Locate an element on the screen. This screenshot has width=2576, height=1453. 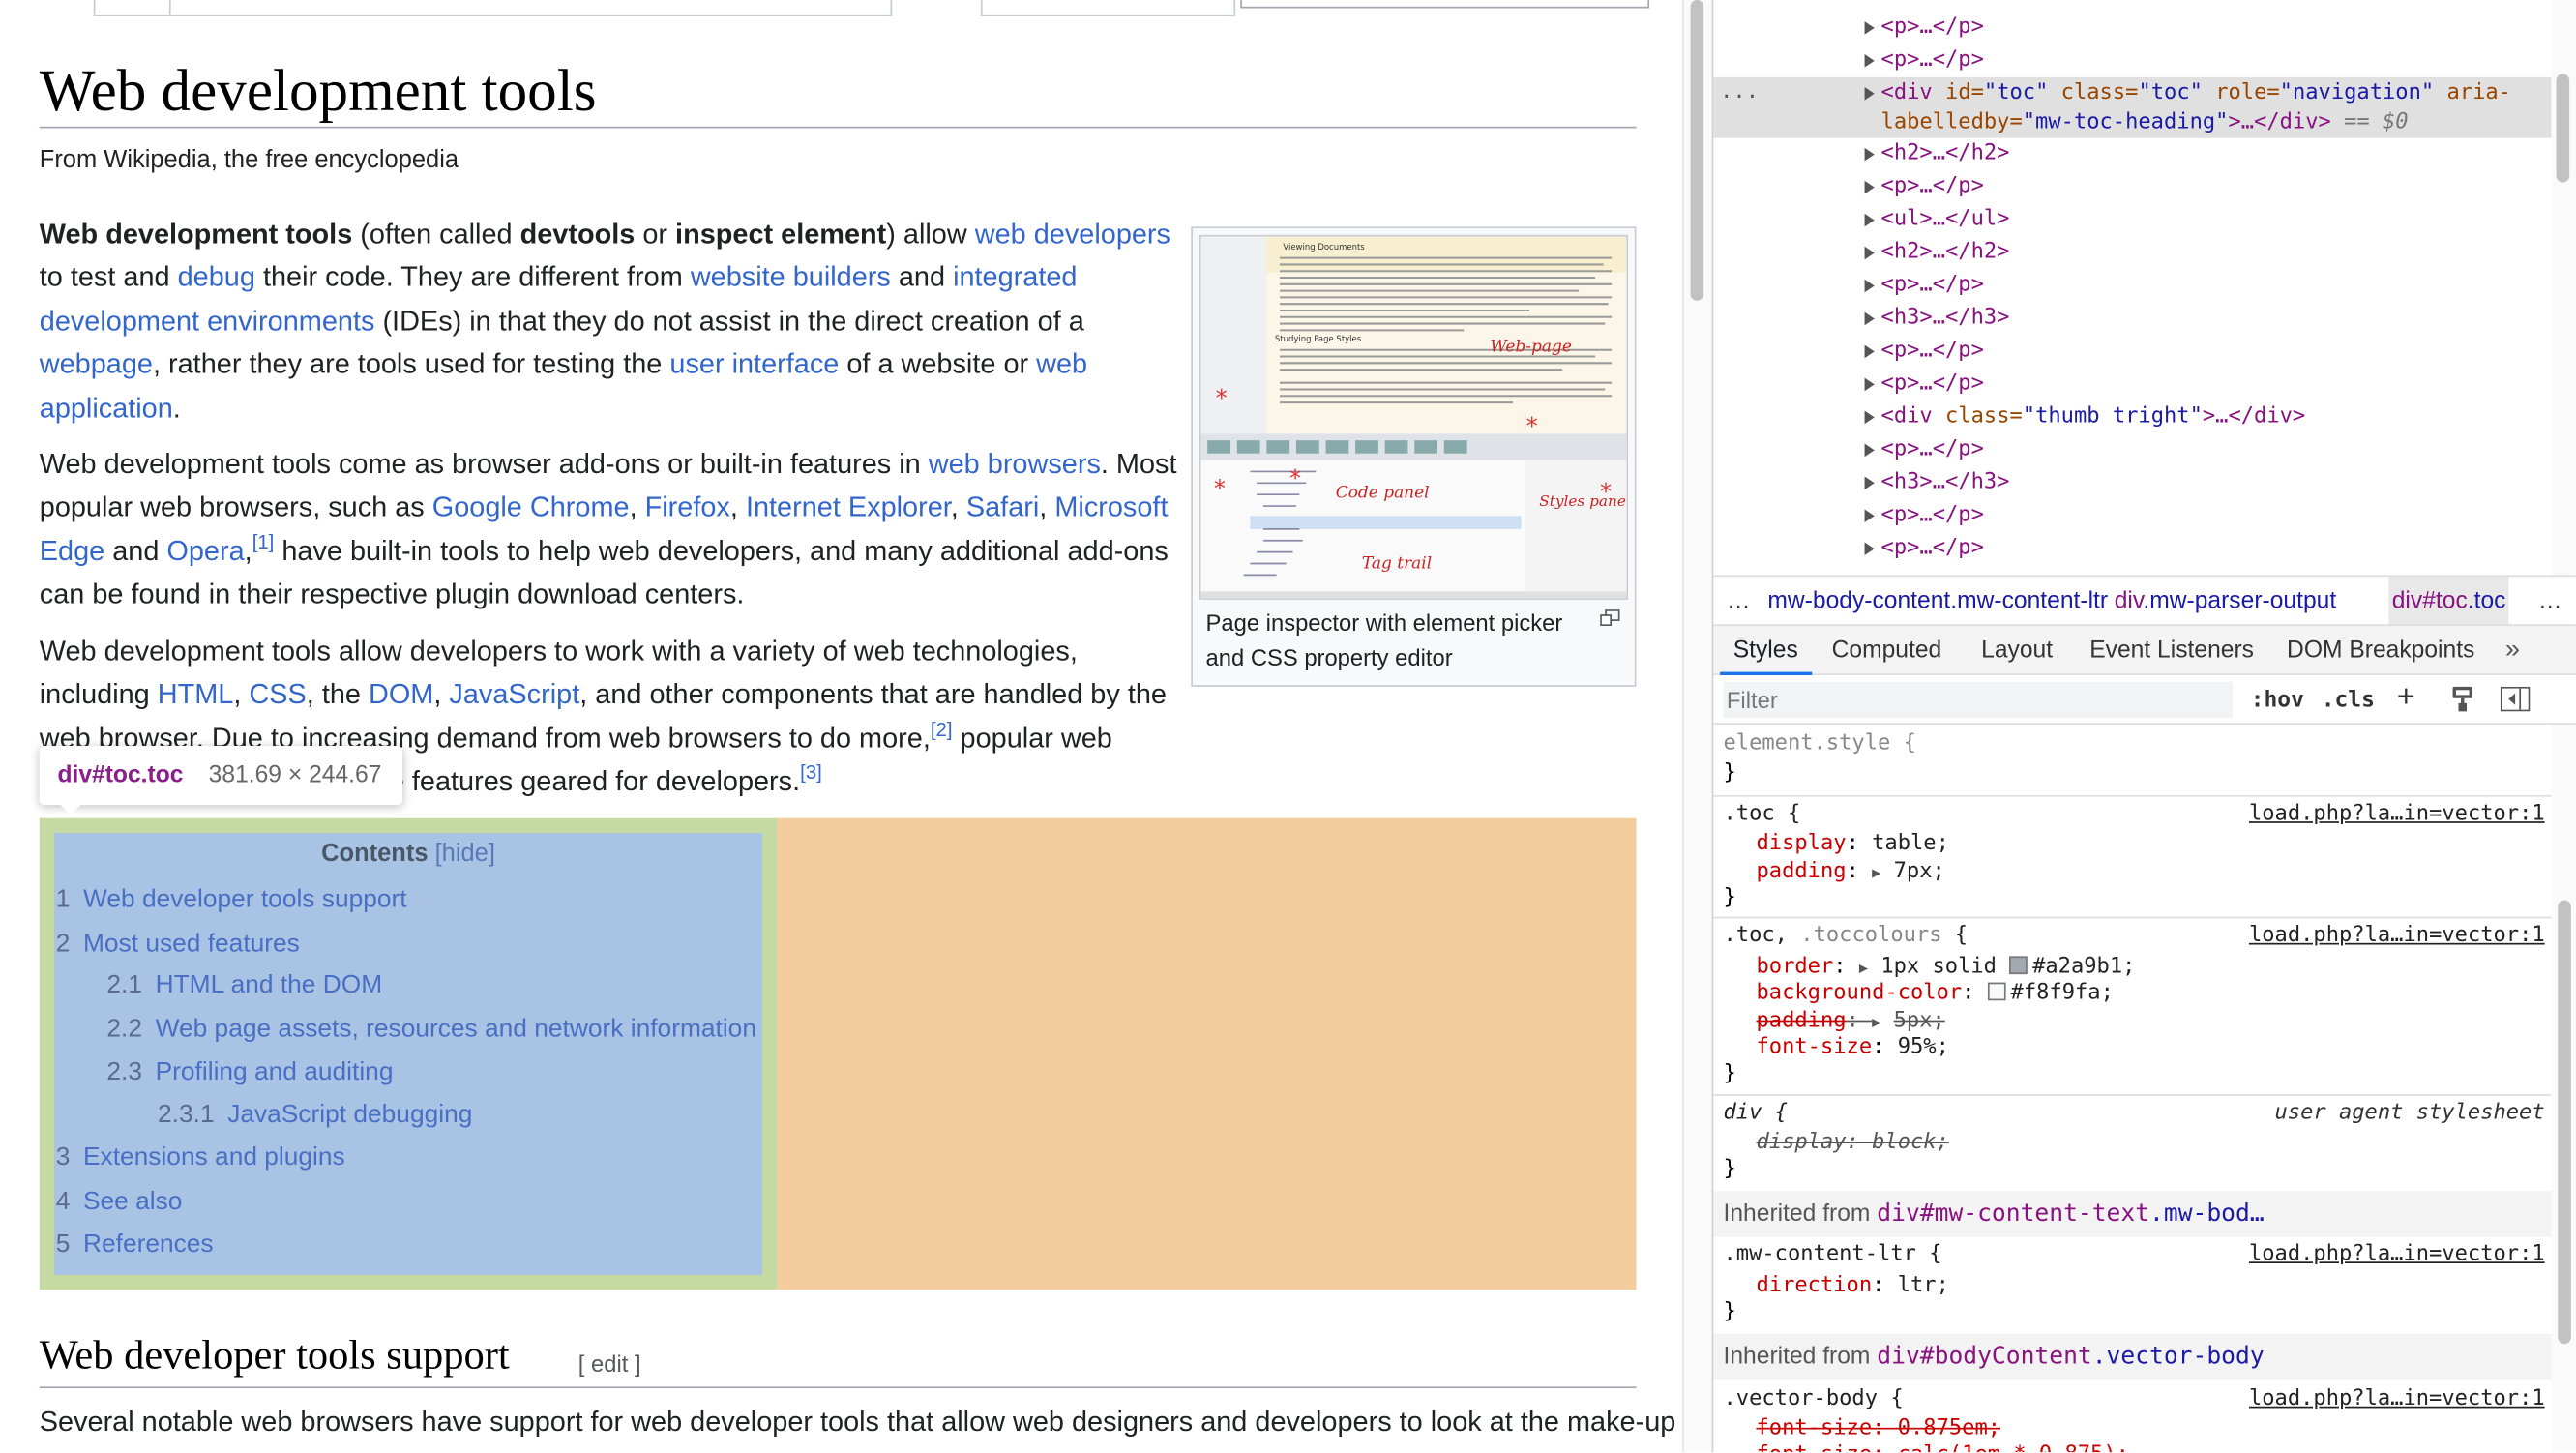
wiki-link: webpage is located at coordinates (96, 363).